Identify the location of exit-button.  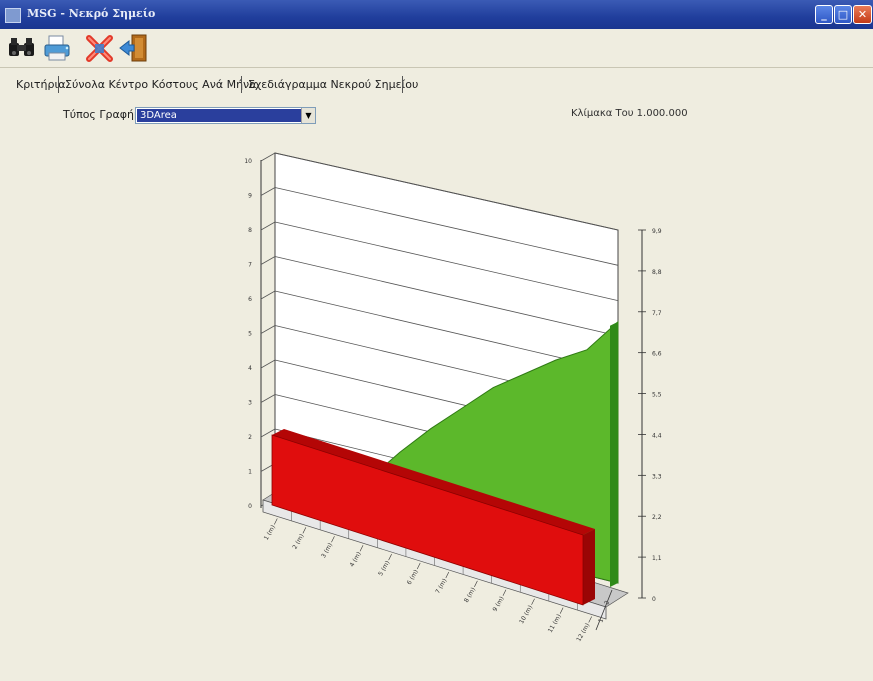
(134, 48).